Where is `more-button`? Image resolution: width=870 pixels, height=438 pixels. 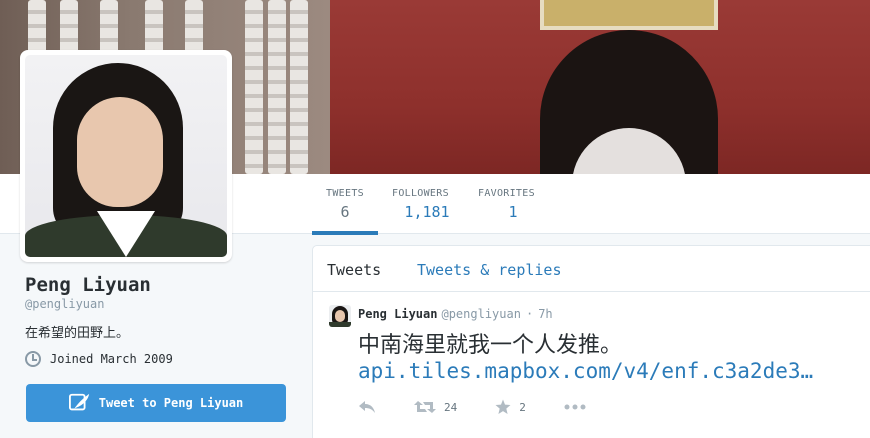
more-button is located at coordinates (575, 407).